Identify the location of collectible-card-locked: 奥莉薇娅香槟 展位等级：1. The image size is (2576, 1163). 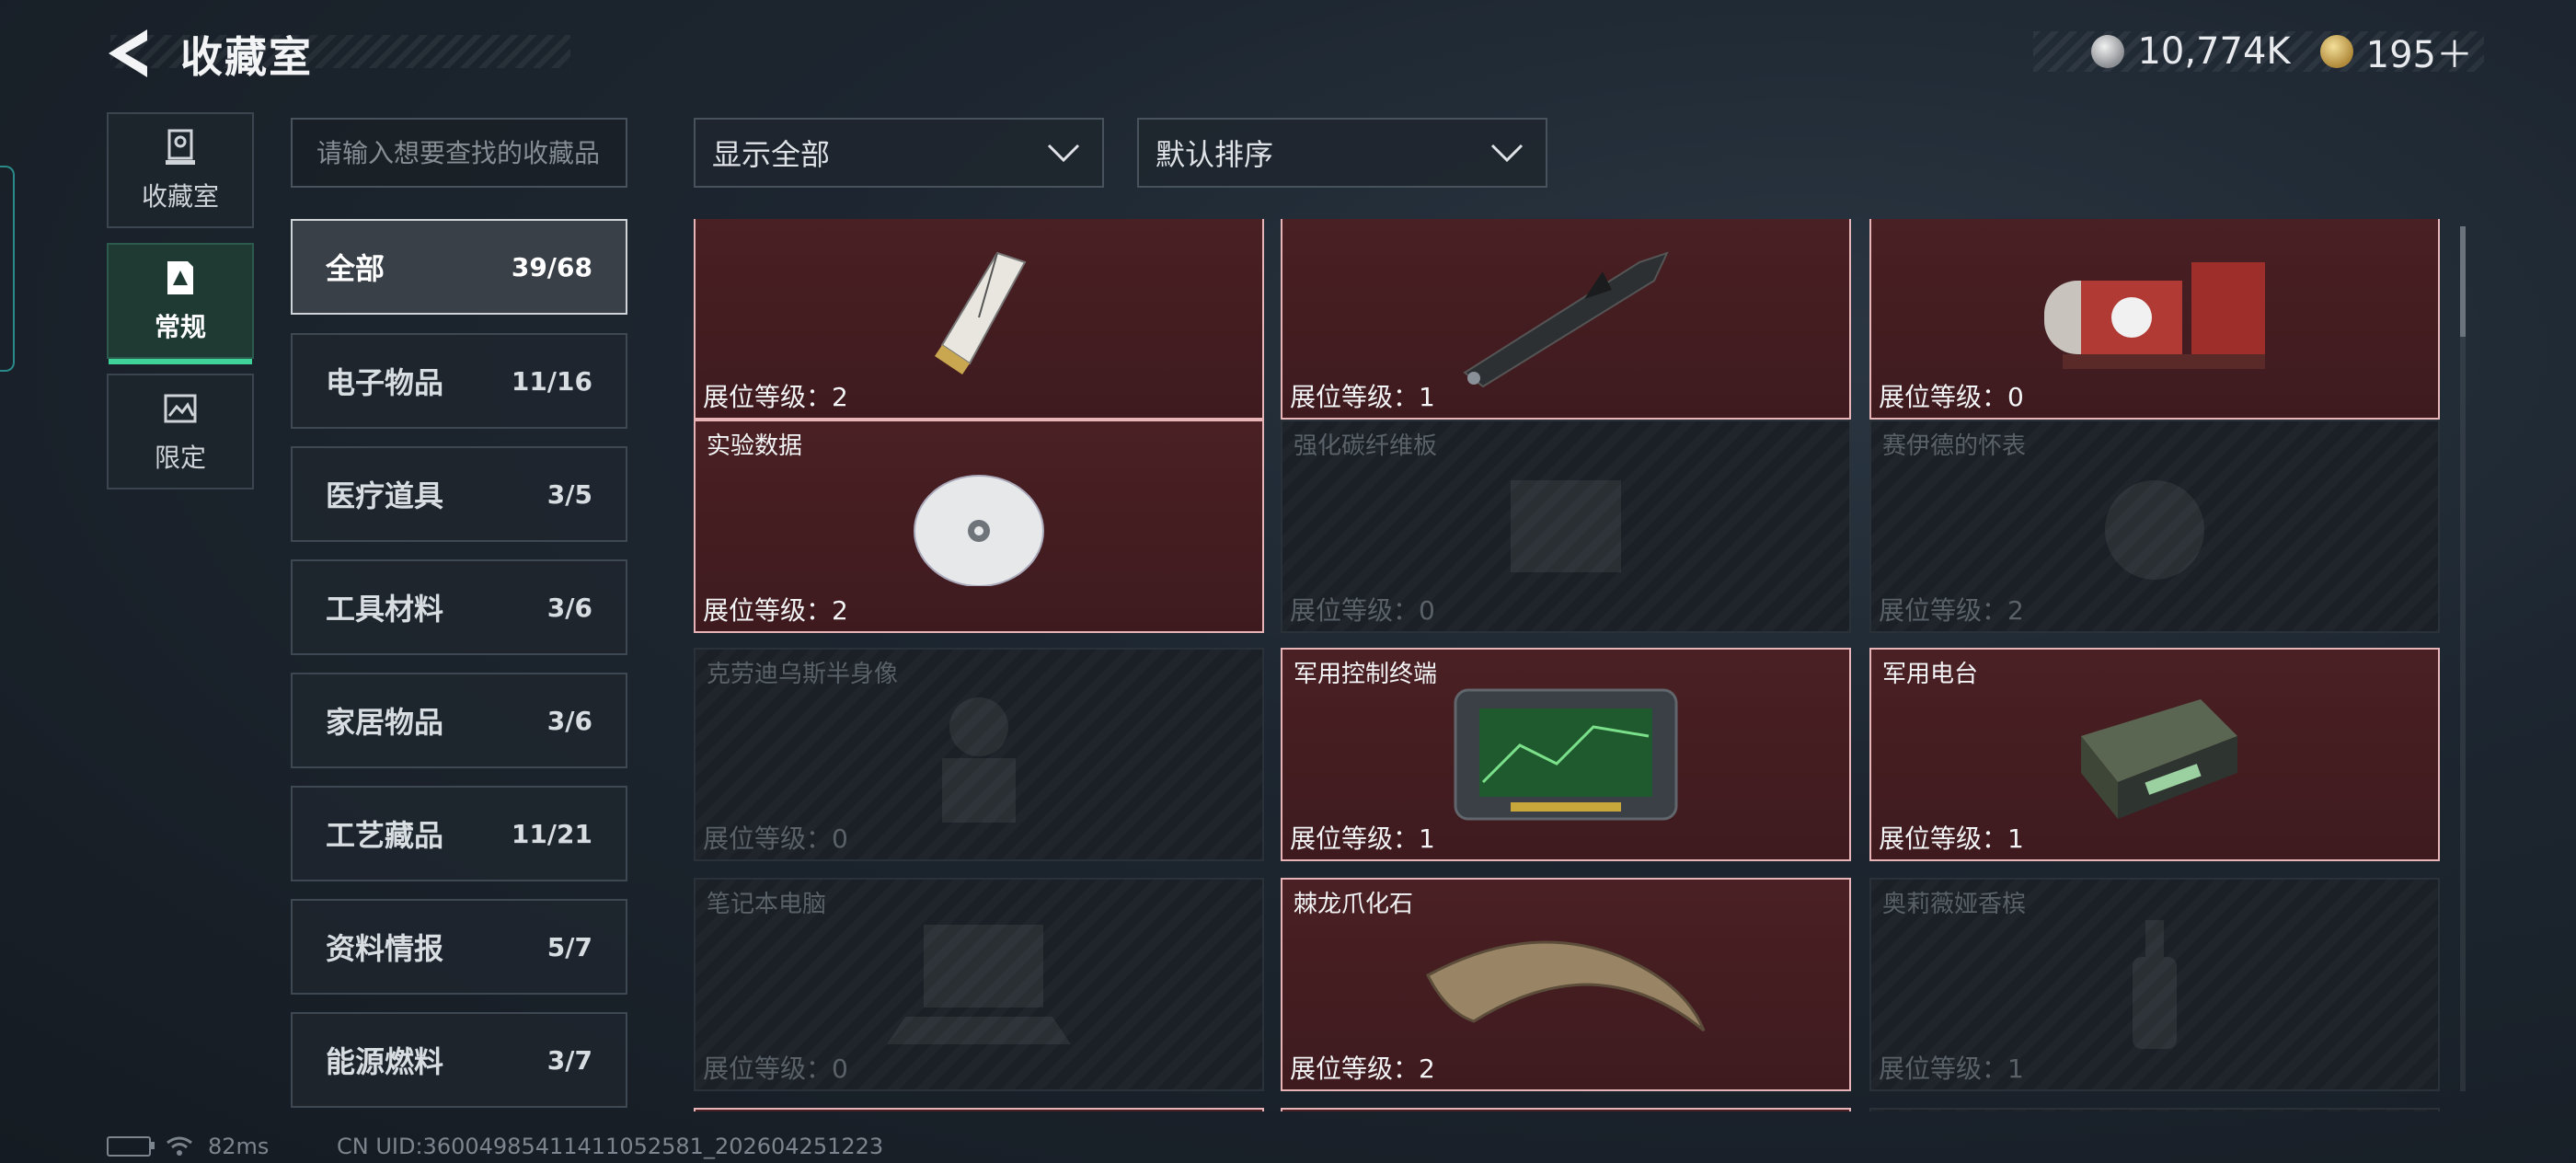
(2154, 984).